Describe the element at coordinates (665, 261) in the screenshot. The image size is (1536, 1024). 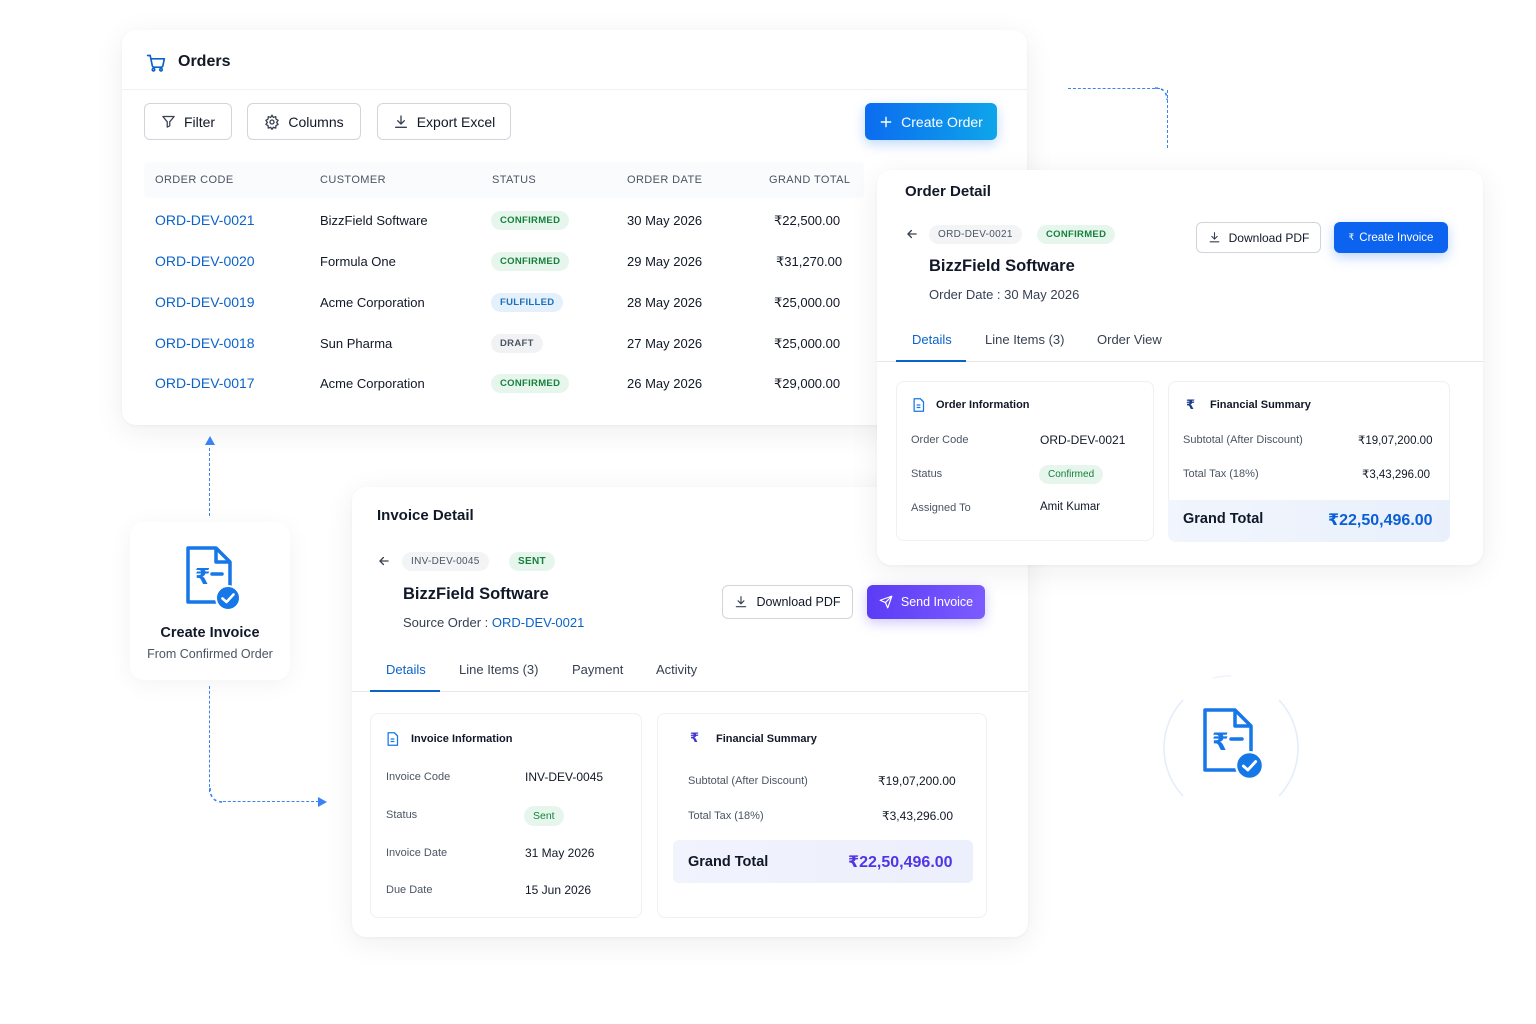
I see `order-date-cell: 29 May 2026` at that location.